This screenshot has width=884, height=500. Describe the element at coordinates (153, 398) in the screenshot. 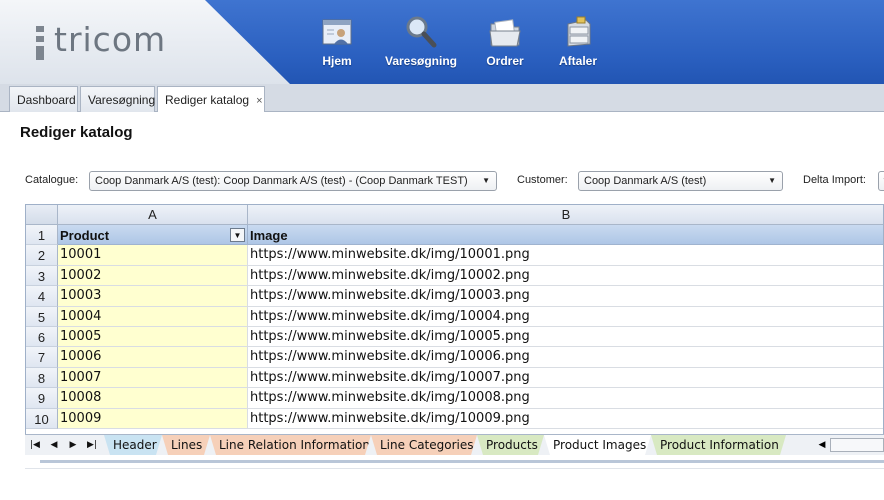

I see `product-cell: 10008` at that location.